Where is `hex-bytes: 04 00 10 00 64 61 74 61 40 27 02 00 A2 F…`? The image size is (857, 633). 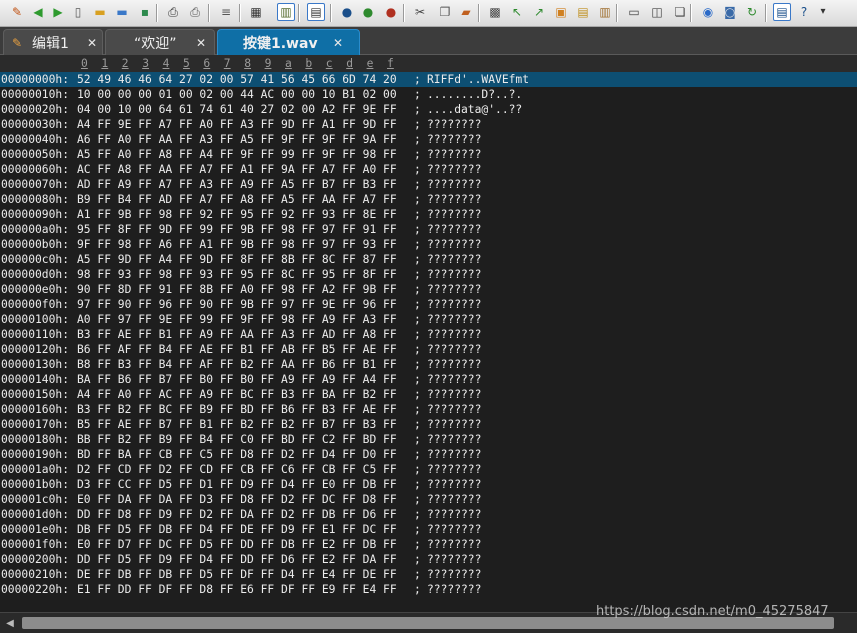
hex-bytes: 04 00 10 00 64 61 74 61 40 27 02 00 A2 F… is located at coordinates (237, 109).